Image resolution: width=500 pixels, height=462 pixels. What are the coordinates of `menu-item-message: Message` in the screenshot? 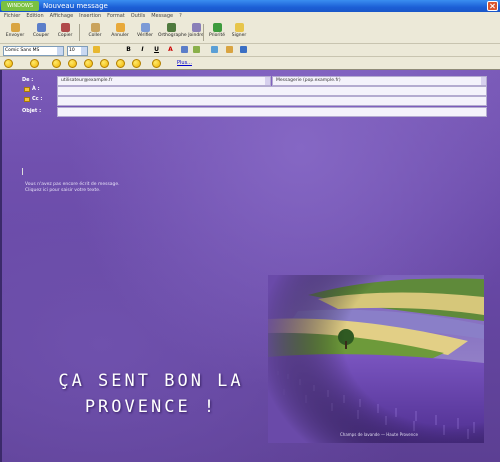 It's located at (162, 16).